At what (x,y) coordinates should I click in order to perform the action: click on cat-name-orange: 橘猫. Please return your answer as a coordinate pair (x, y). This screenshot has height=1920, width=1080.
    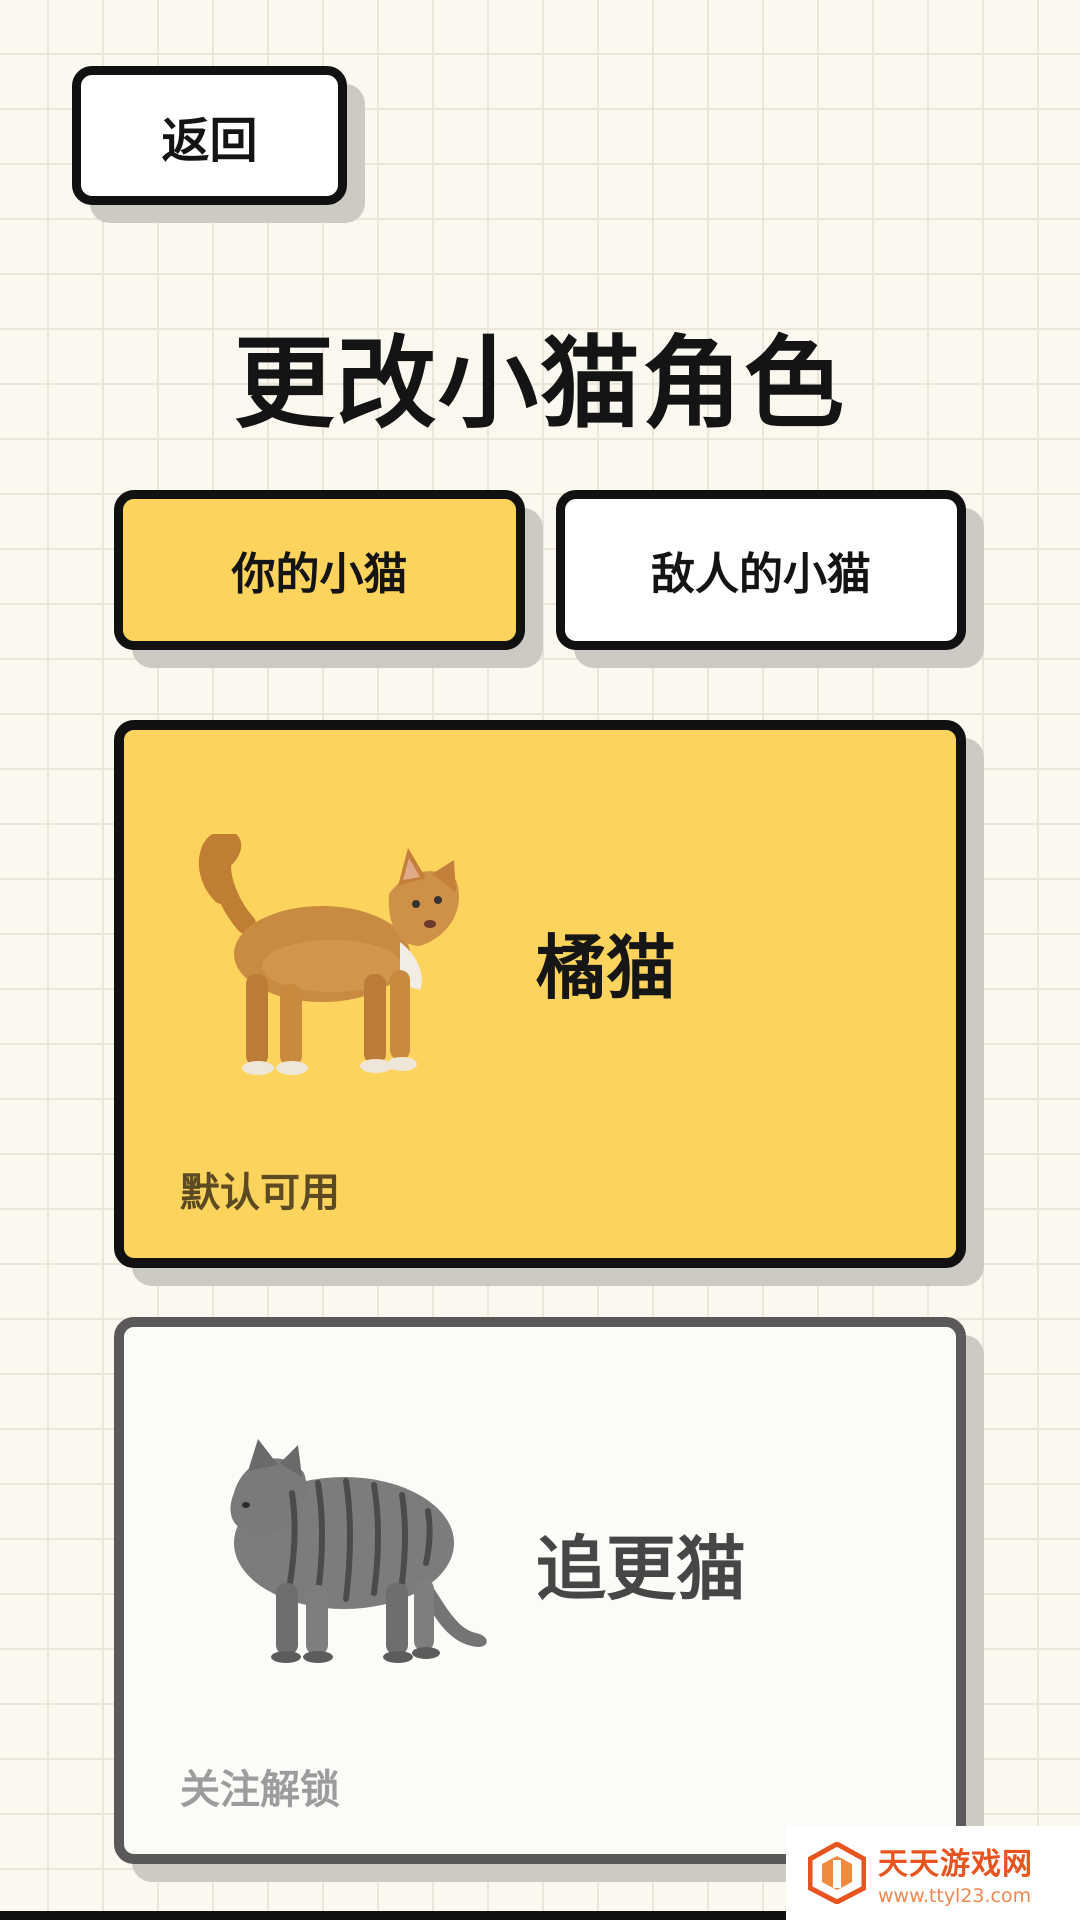
    Looking at the image, I should click on (606, 968).